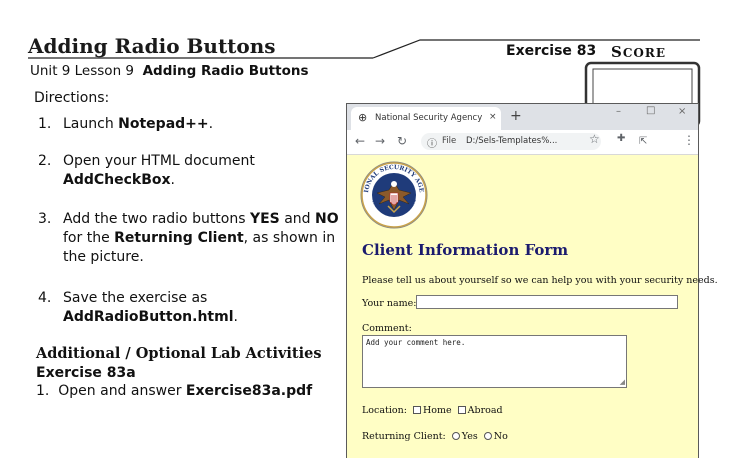  What do you see at coordinates (485, 410) in the screenshot?
I see `abroad-option-label: Abroad` at bounding box center [485, 410].